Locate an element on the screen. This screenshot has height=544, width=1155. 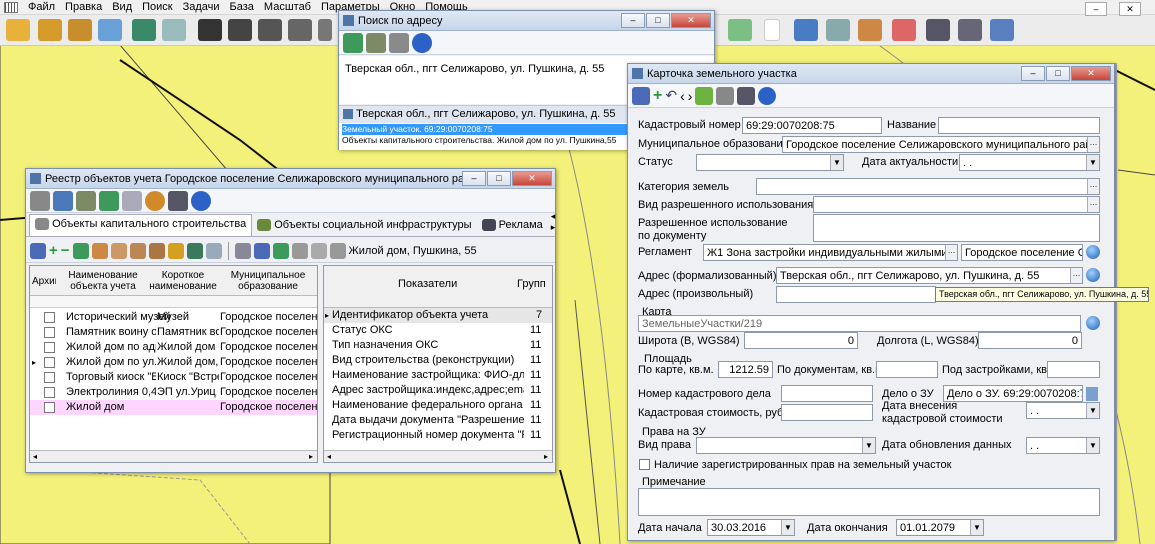
tab-capital-objects: Объекты капитального строительства is located at coordinates (141, 225).